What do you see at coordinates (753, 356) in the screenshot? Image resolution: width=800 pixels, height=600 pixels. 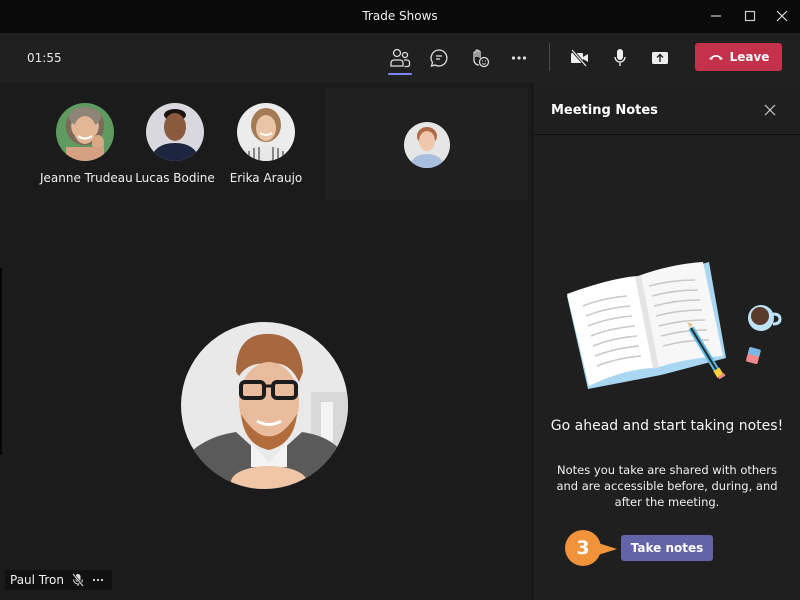 I see `eraser-icon` at bounding box center [753, 356].